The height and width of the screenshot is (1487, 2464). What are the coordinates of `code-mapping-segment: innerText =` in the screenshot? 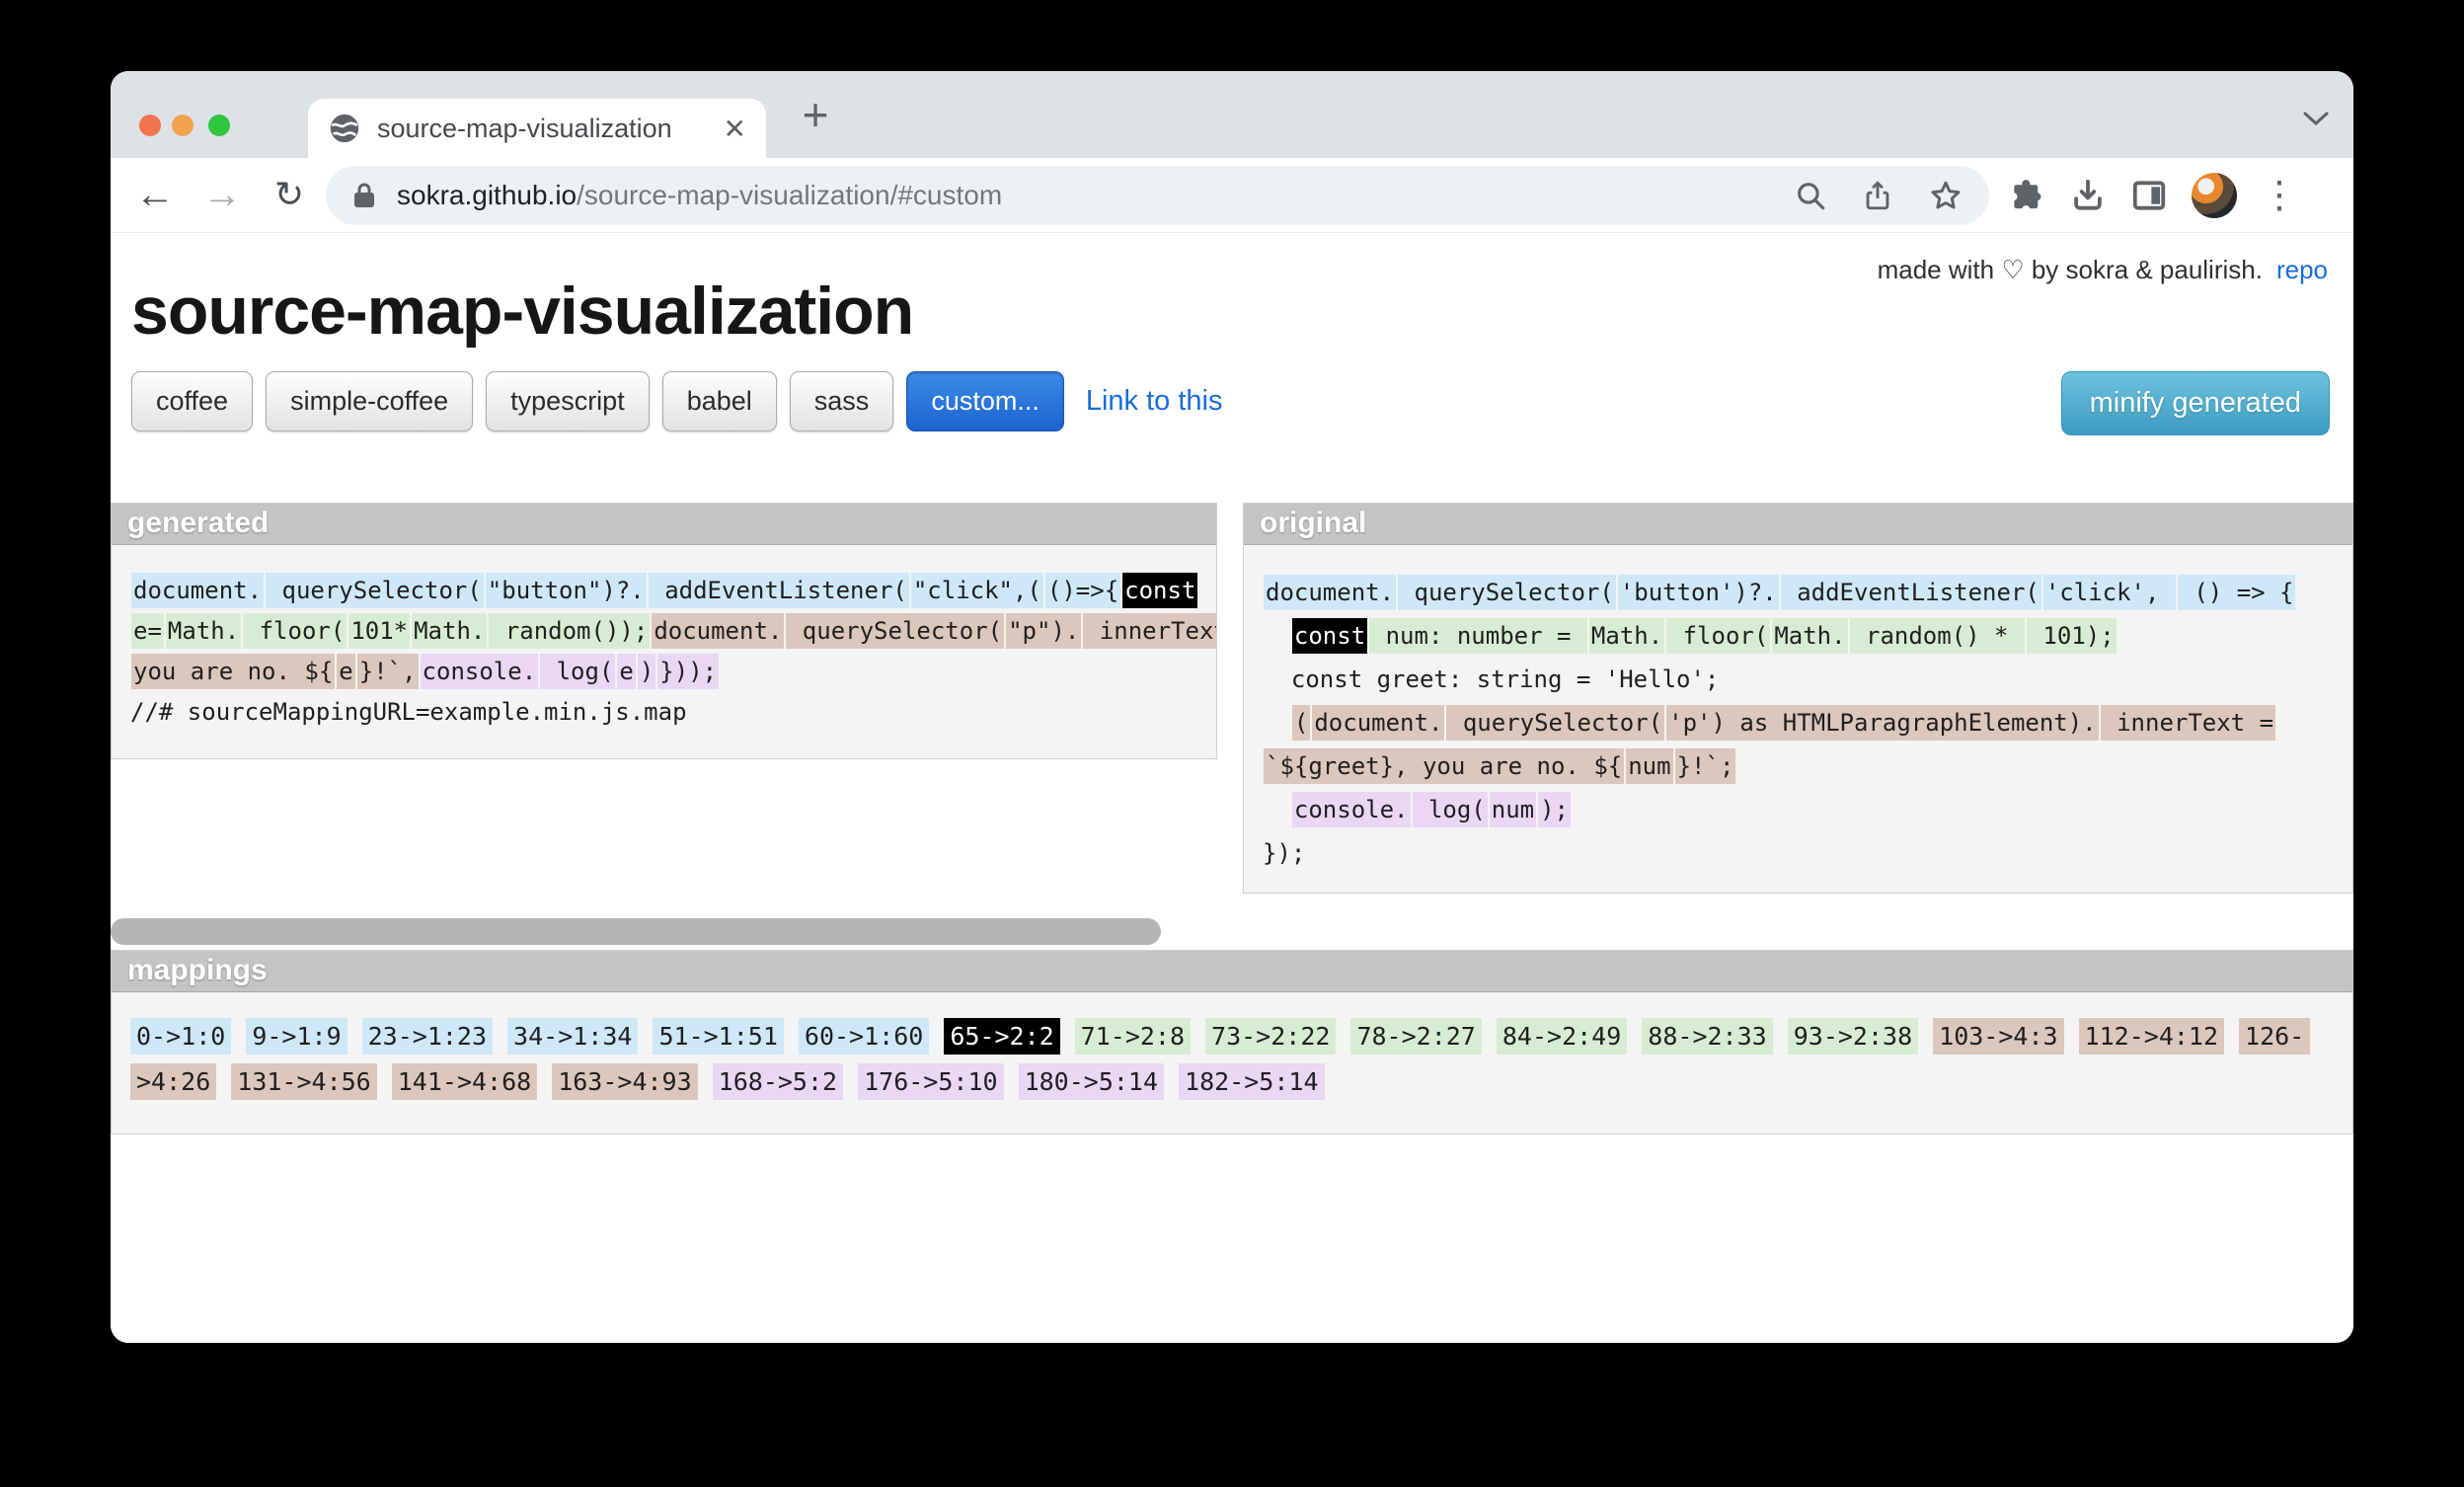 It's located at (2188, 723).